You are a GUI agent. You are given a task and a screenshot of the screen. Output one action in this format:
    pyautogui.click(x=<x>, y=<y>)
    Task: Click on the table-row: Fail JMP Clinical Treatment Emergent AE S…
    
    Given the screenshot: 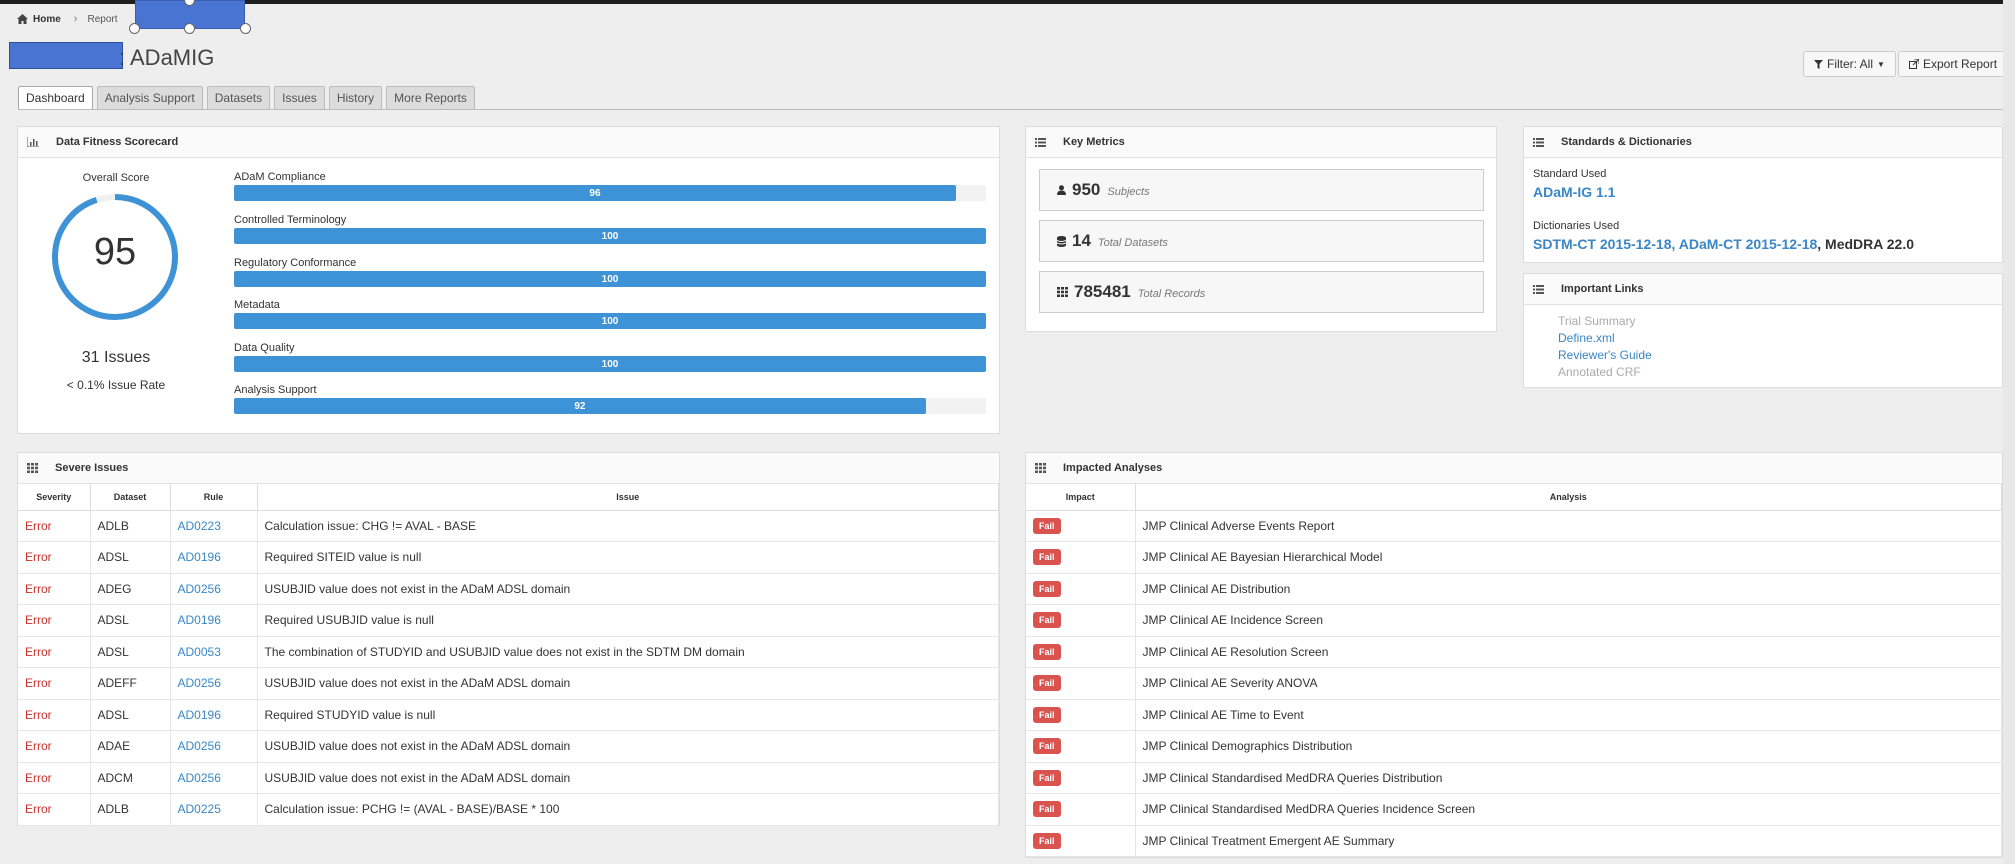 What is the action you would take?
    pyautogui.click(x=1514, y=841)
    